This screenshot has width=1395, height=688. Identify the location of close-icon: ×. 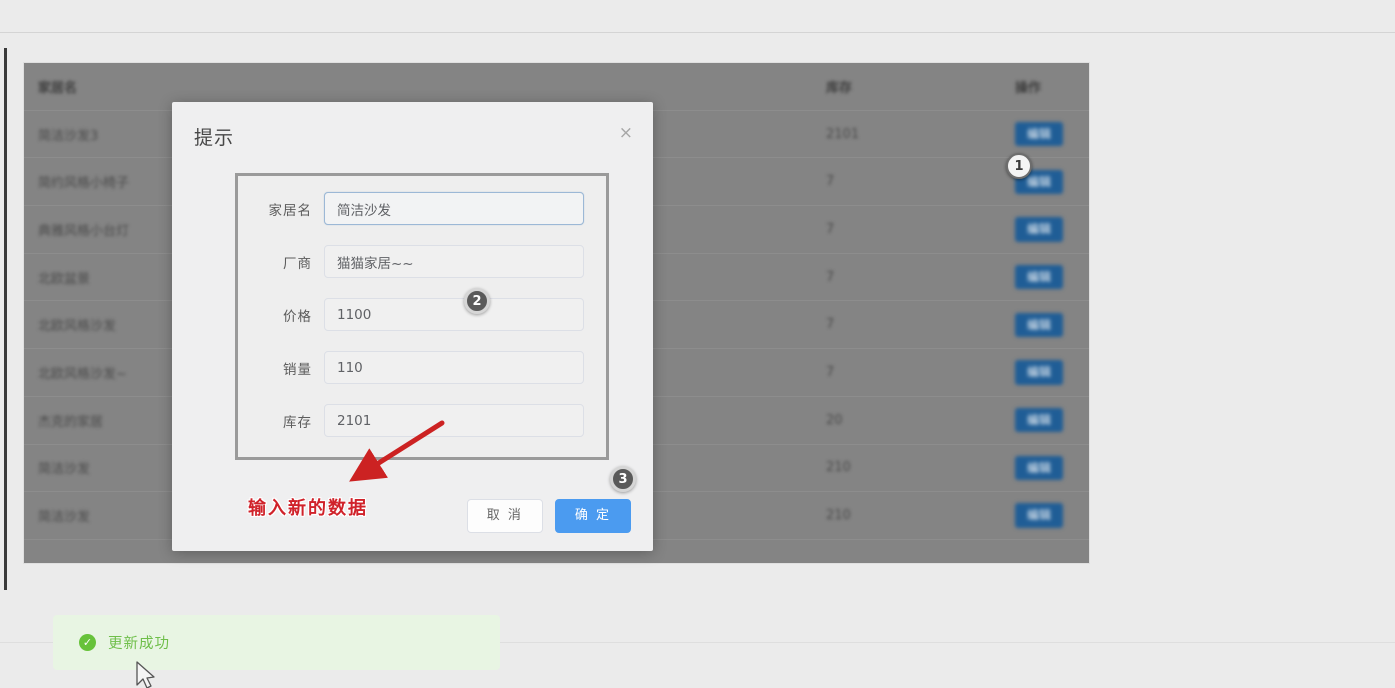
(626, 133).